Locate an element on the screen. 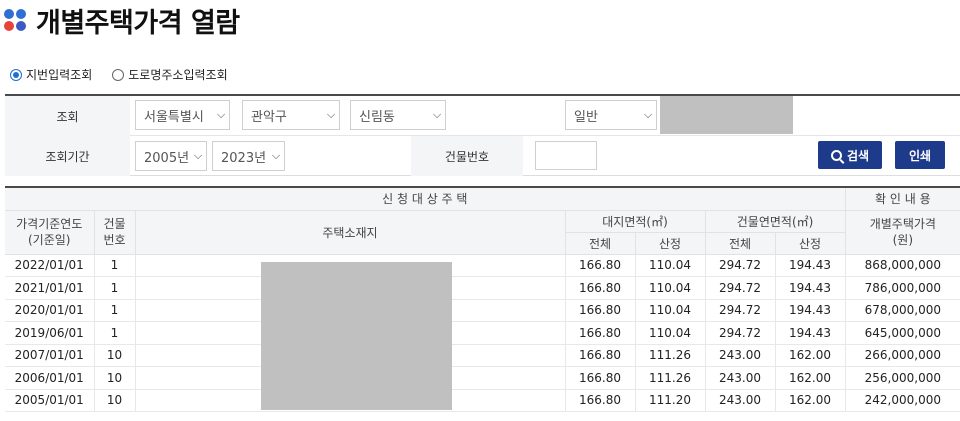  year-to-select: 2023년 ⌵ is located at coordinates (248, 156).